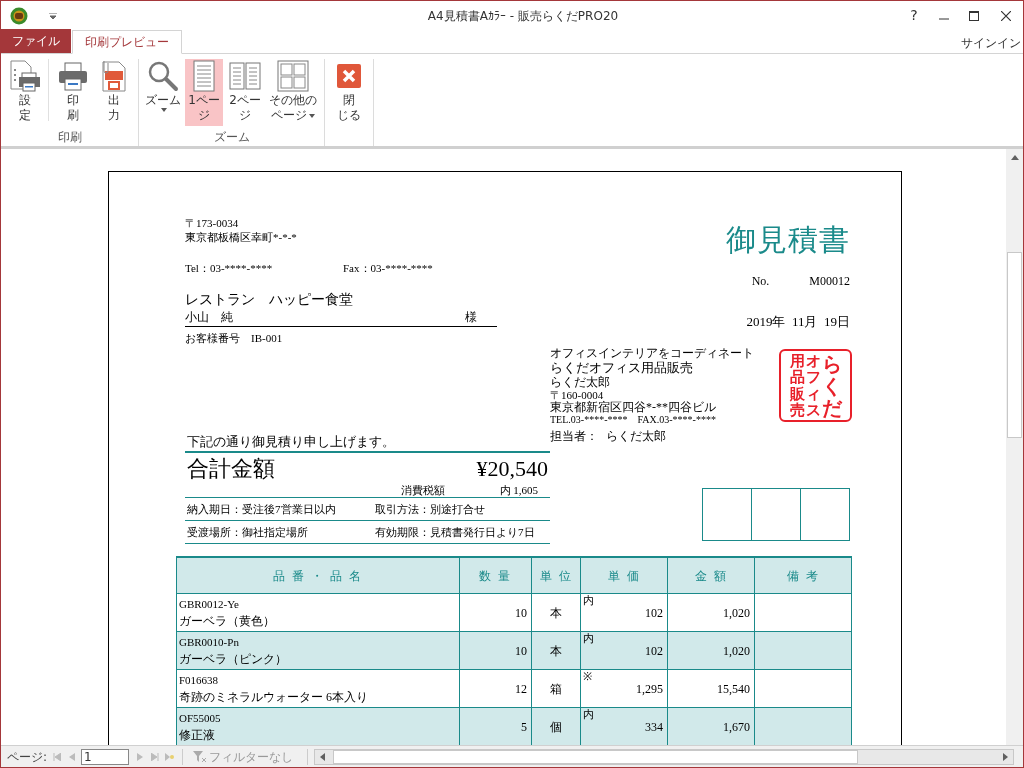  What do you see at coordinates (200, 718) in the screenshot?
I see `item-code: OF55005` at bounding box center [200, 718].